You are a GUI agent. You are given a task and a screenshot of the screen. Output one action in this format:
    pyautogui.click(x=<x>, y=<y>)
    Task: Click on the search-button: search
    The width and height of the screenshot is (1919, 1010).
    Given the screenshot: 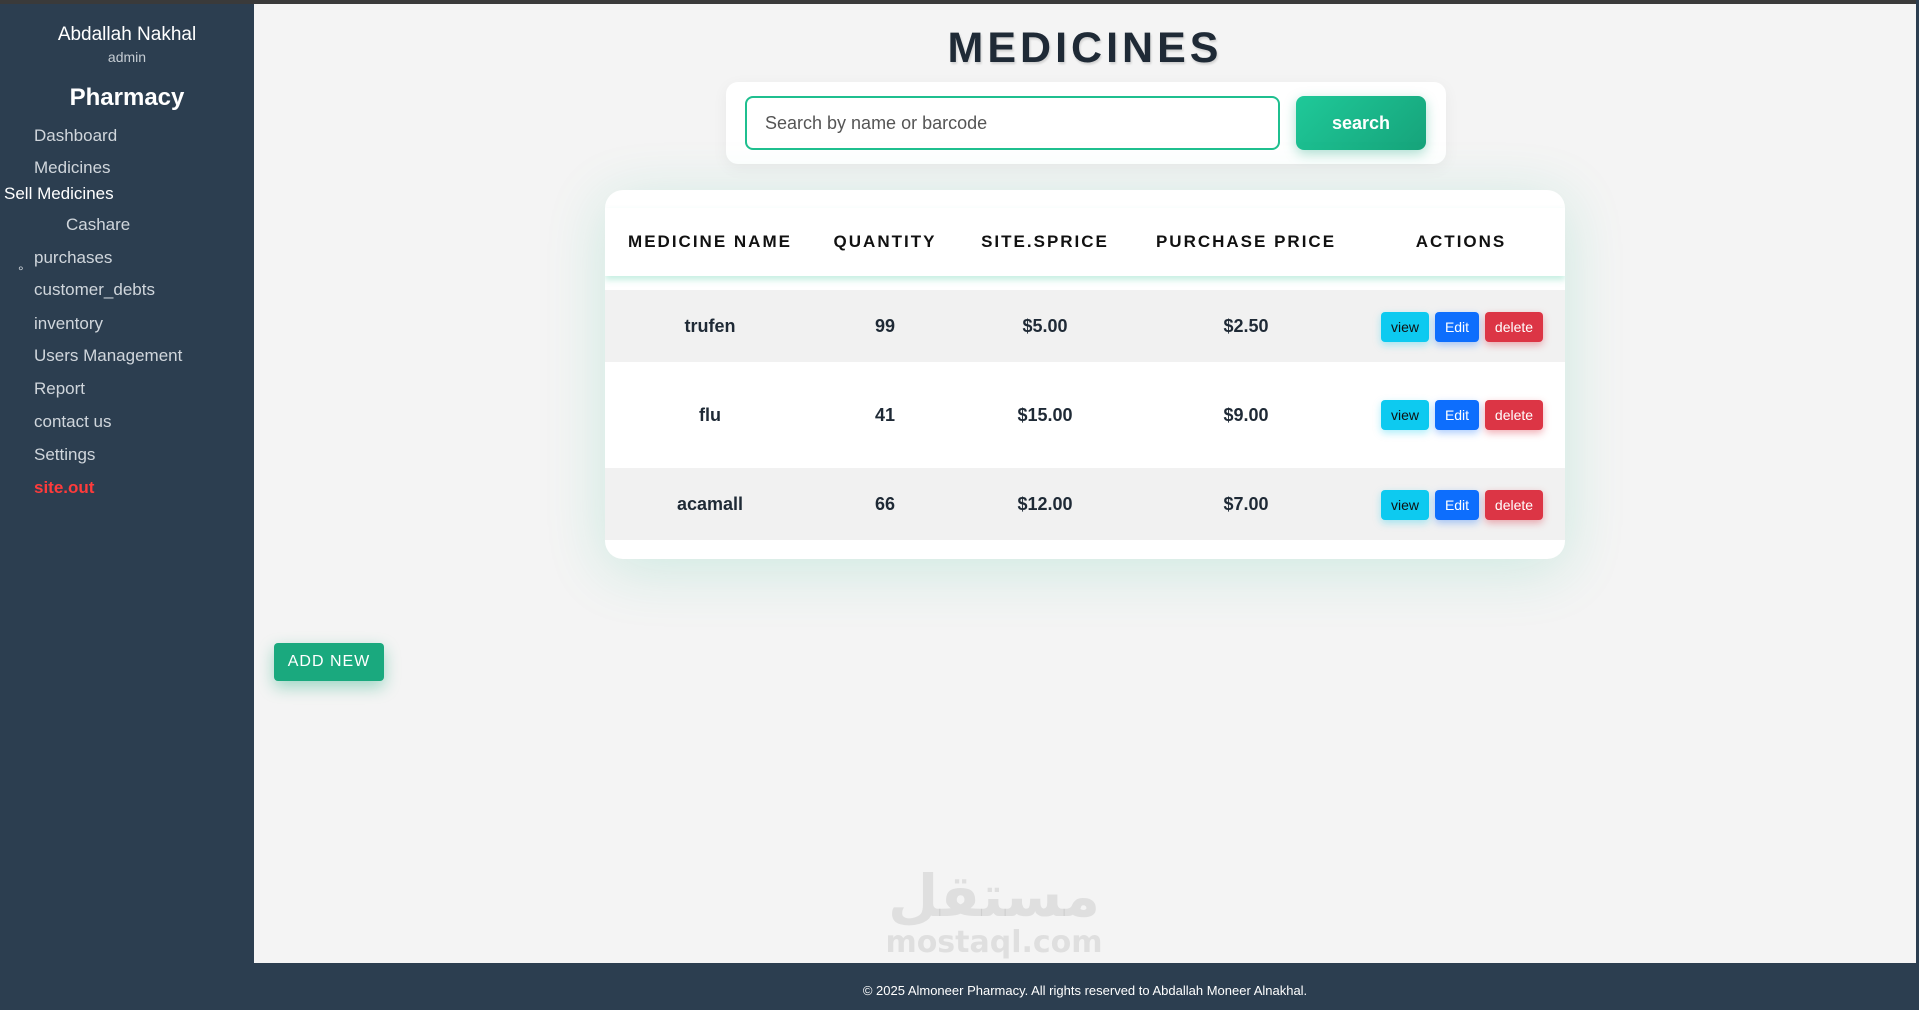 What is the action you would take?
    pyautogui.click(x=1361, y=123)
    